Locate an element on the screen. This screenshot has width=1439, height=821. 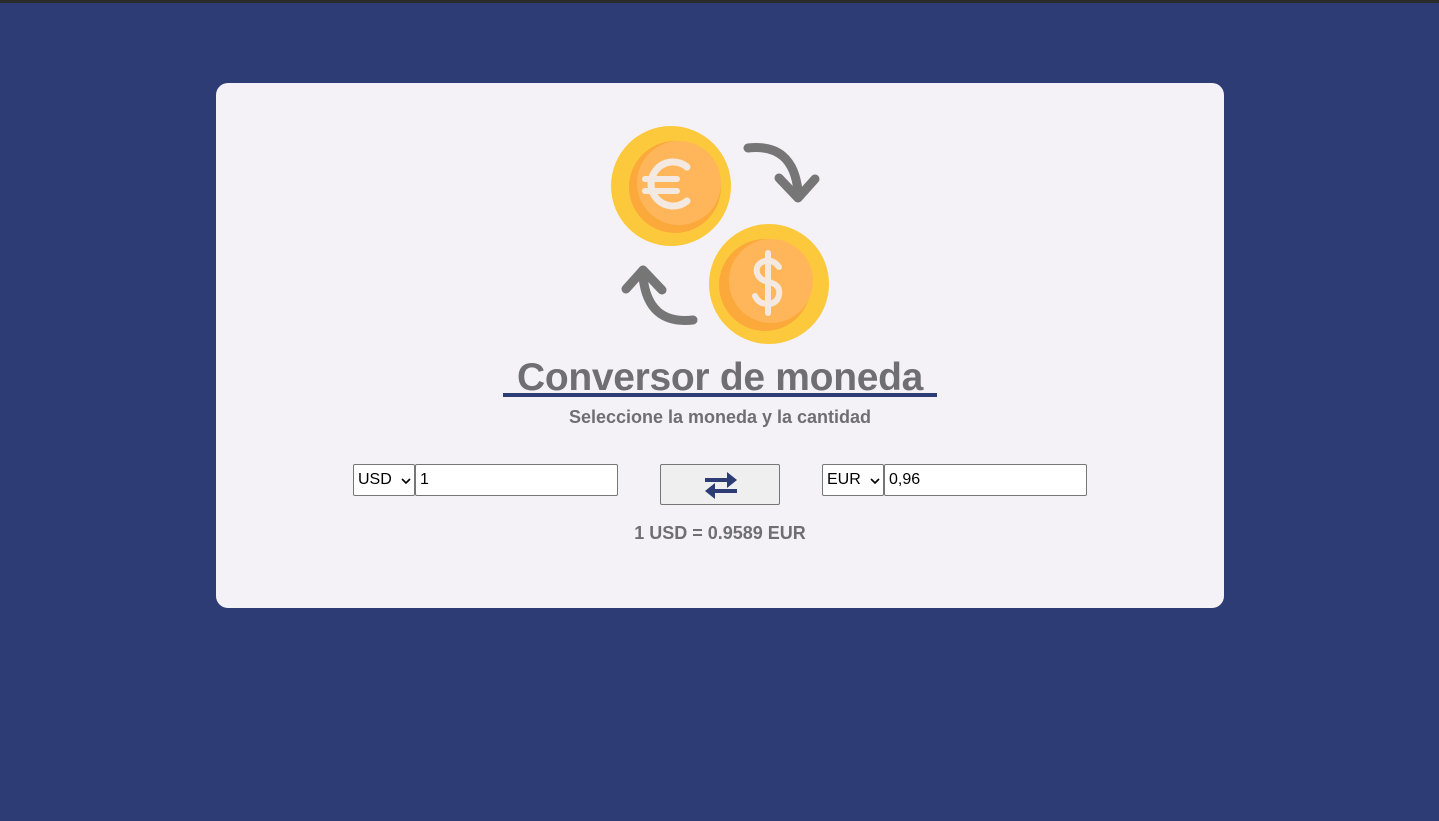
swap-currencies-button is located at coordinates (720, 484).